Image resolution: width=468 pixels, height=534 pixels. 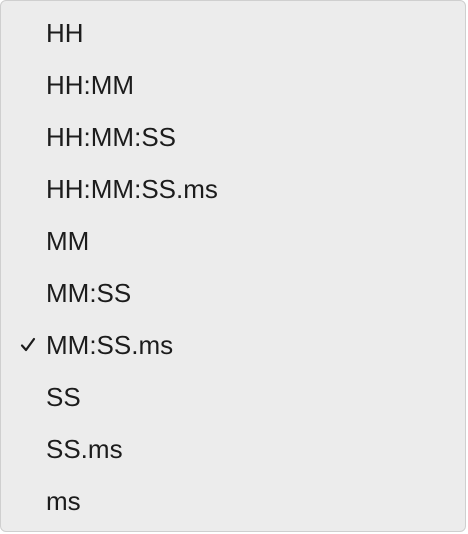 I want to click on menu-item-label: SS.ms, so click(x=84, y=449).